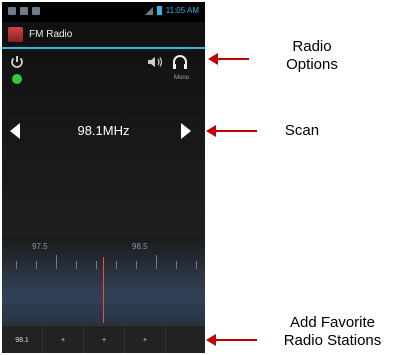 This screenshot has height=355, width=398. Describe the element at coordinates (103, 290) in the screenshot. I see `tuning-needle` at that location.